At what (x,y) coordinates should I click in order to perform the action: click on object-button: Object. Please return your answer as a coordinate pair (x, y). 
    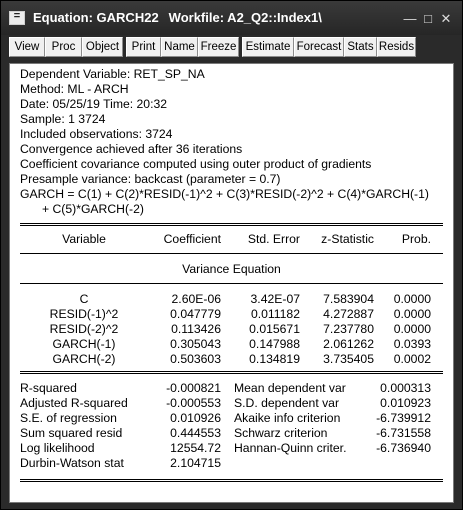
    Looking at the image, I should click on (102, 47).